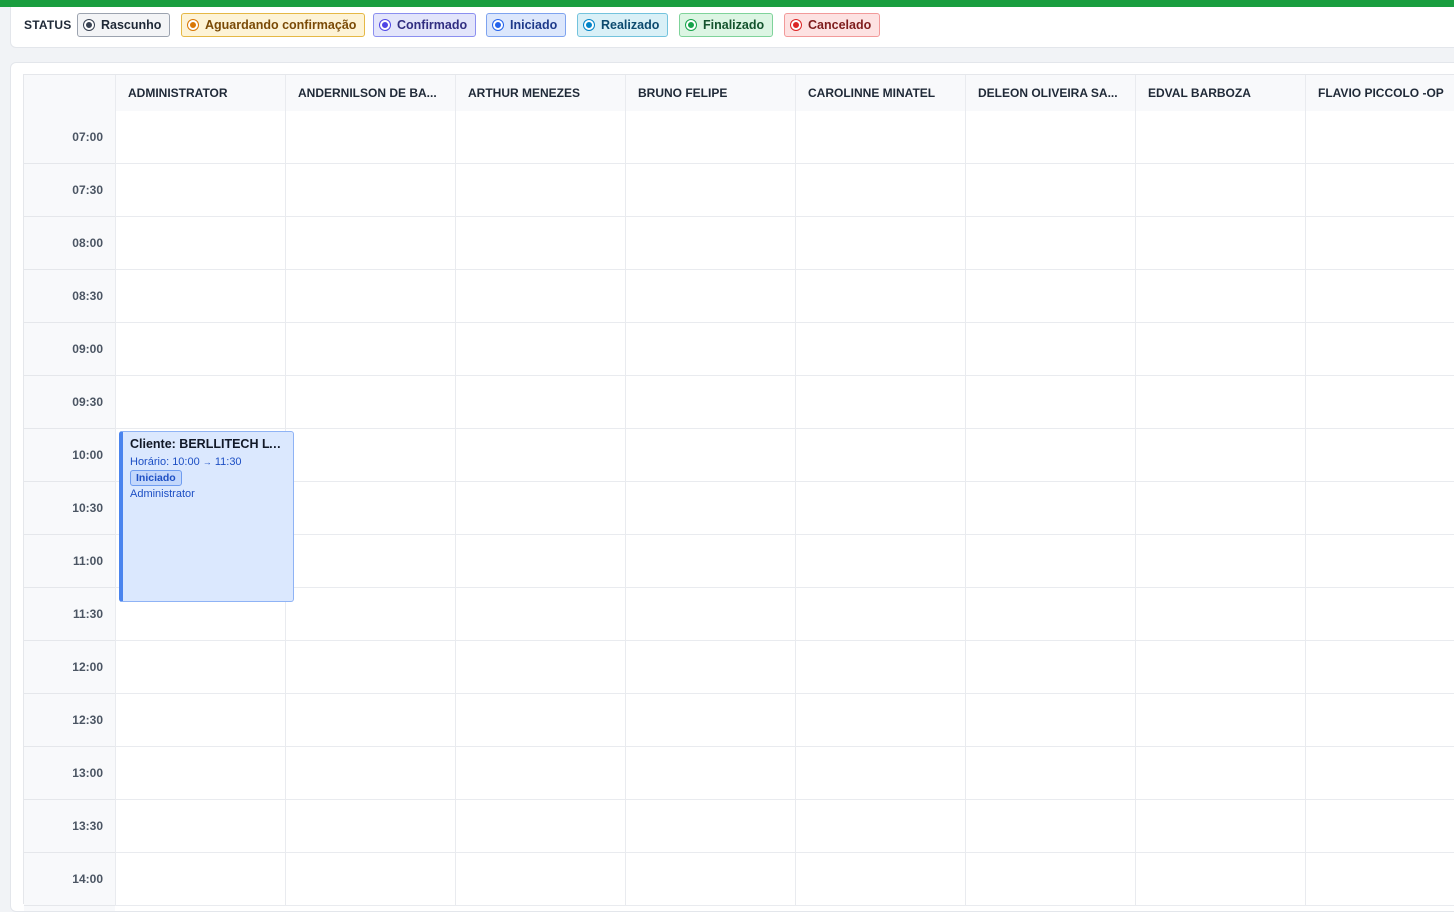 The width and height of the screenshot is (1454, 912). What do you see at coordinates (69, 243) in the screenshot?
I see `time-slot-label: 08:00` at bounding box center [69, 243].